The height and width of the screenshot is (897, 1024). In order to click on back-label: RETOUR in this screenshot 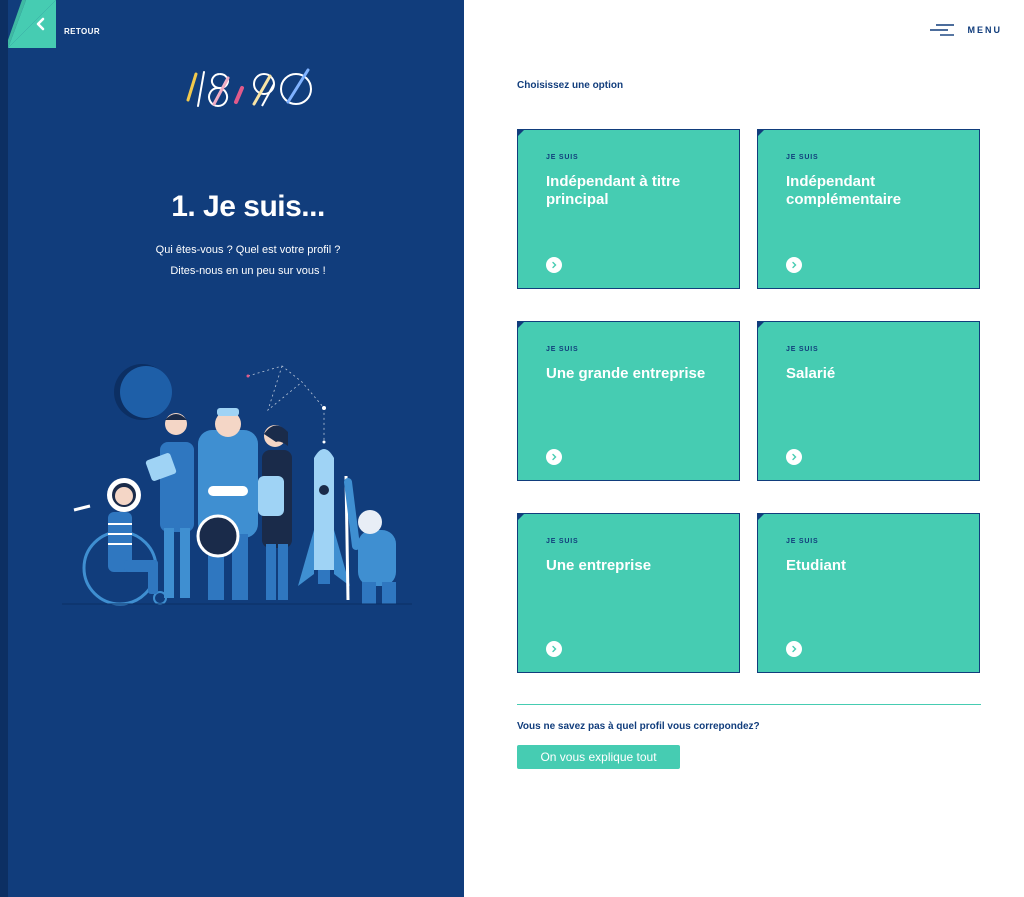, I will do `click(82, 31)`.